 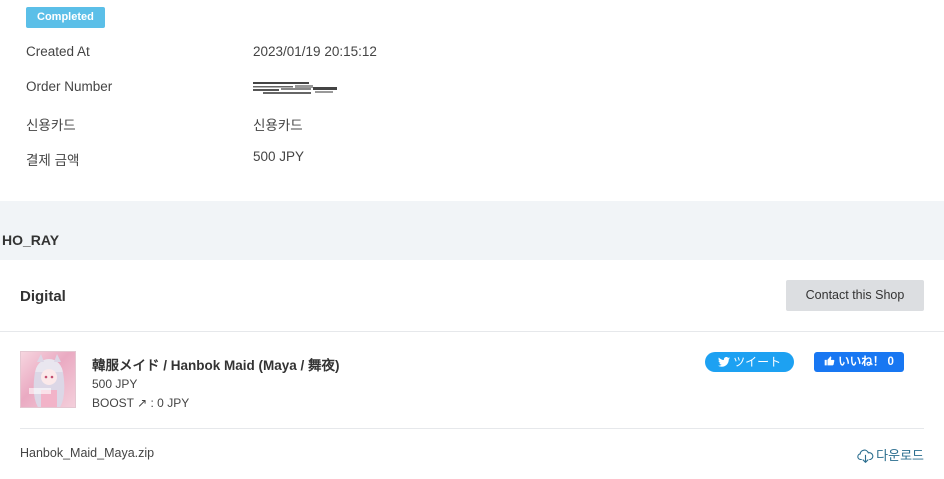 What do you see at coordinates (65, 17) in the screenshot?
I see `status-badge: Completed` at bounding box center [65, 17].